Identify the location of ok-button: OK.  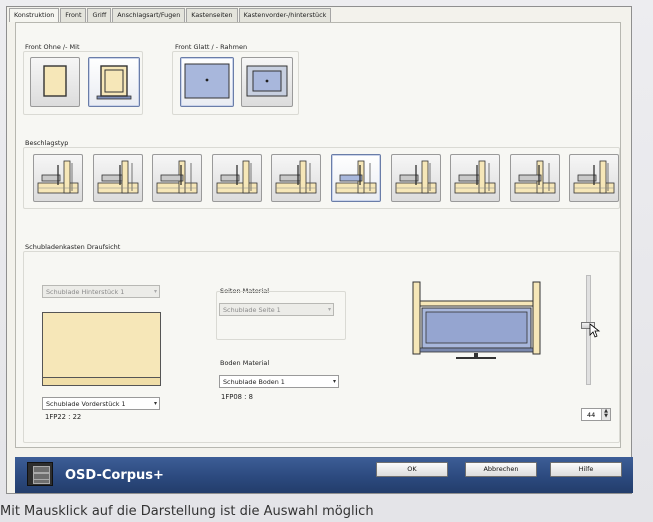
(412, 469).